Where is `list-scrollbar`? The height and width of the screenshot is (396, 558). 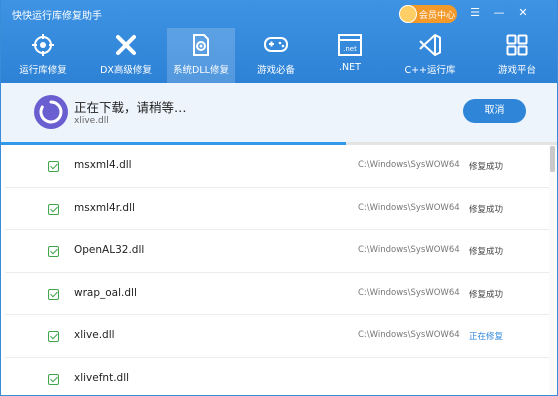 list-scrollbar is located at coordinates (553, 270).